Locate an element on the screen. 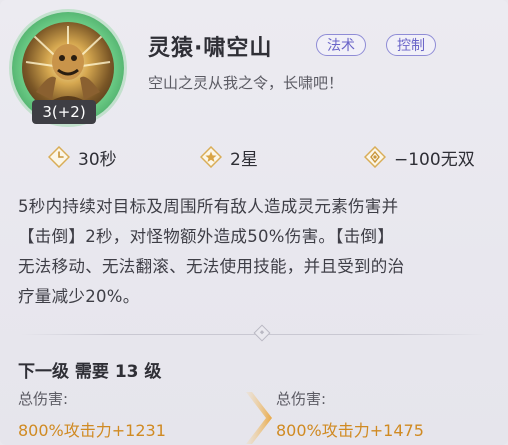 This screenshot has height=445, width=508. divider is located at coordinates (253, 334).